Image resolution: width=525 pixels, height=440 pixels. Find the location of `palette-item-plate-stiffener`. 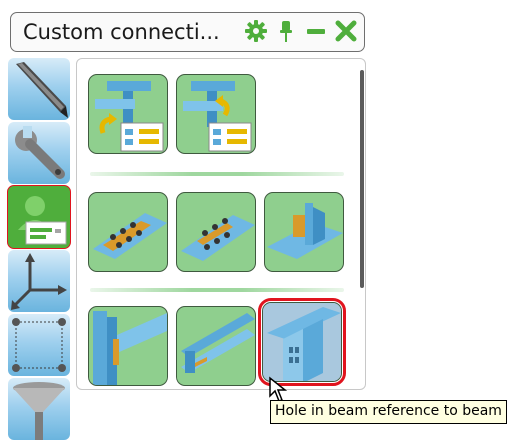

palette-item-plate-stiffener is located at coordinates (304, 232).